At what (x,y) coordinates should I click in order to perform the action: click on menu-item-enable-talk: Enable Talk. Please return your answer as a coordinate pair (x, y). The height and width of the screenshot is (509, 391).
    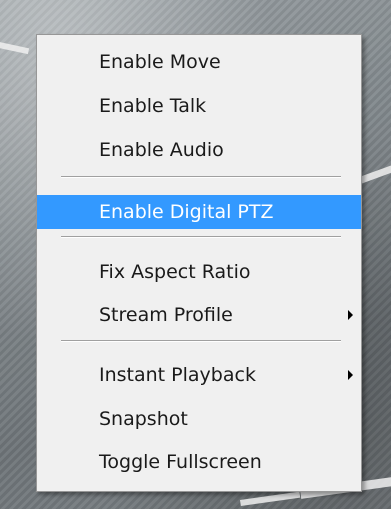
    Looking at the image, I should click on (199, 106).